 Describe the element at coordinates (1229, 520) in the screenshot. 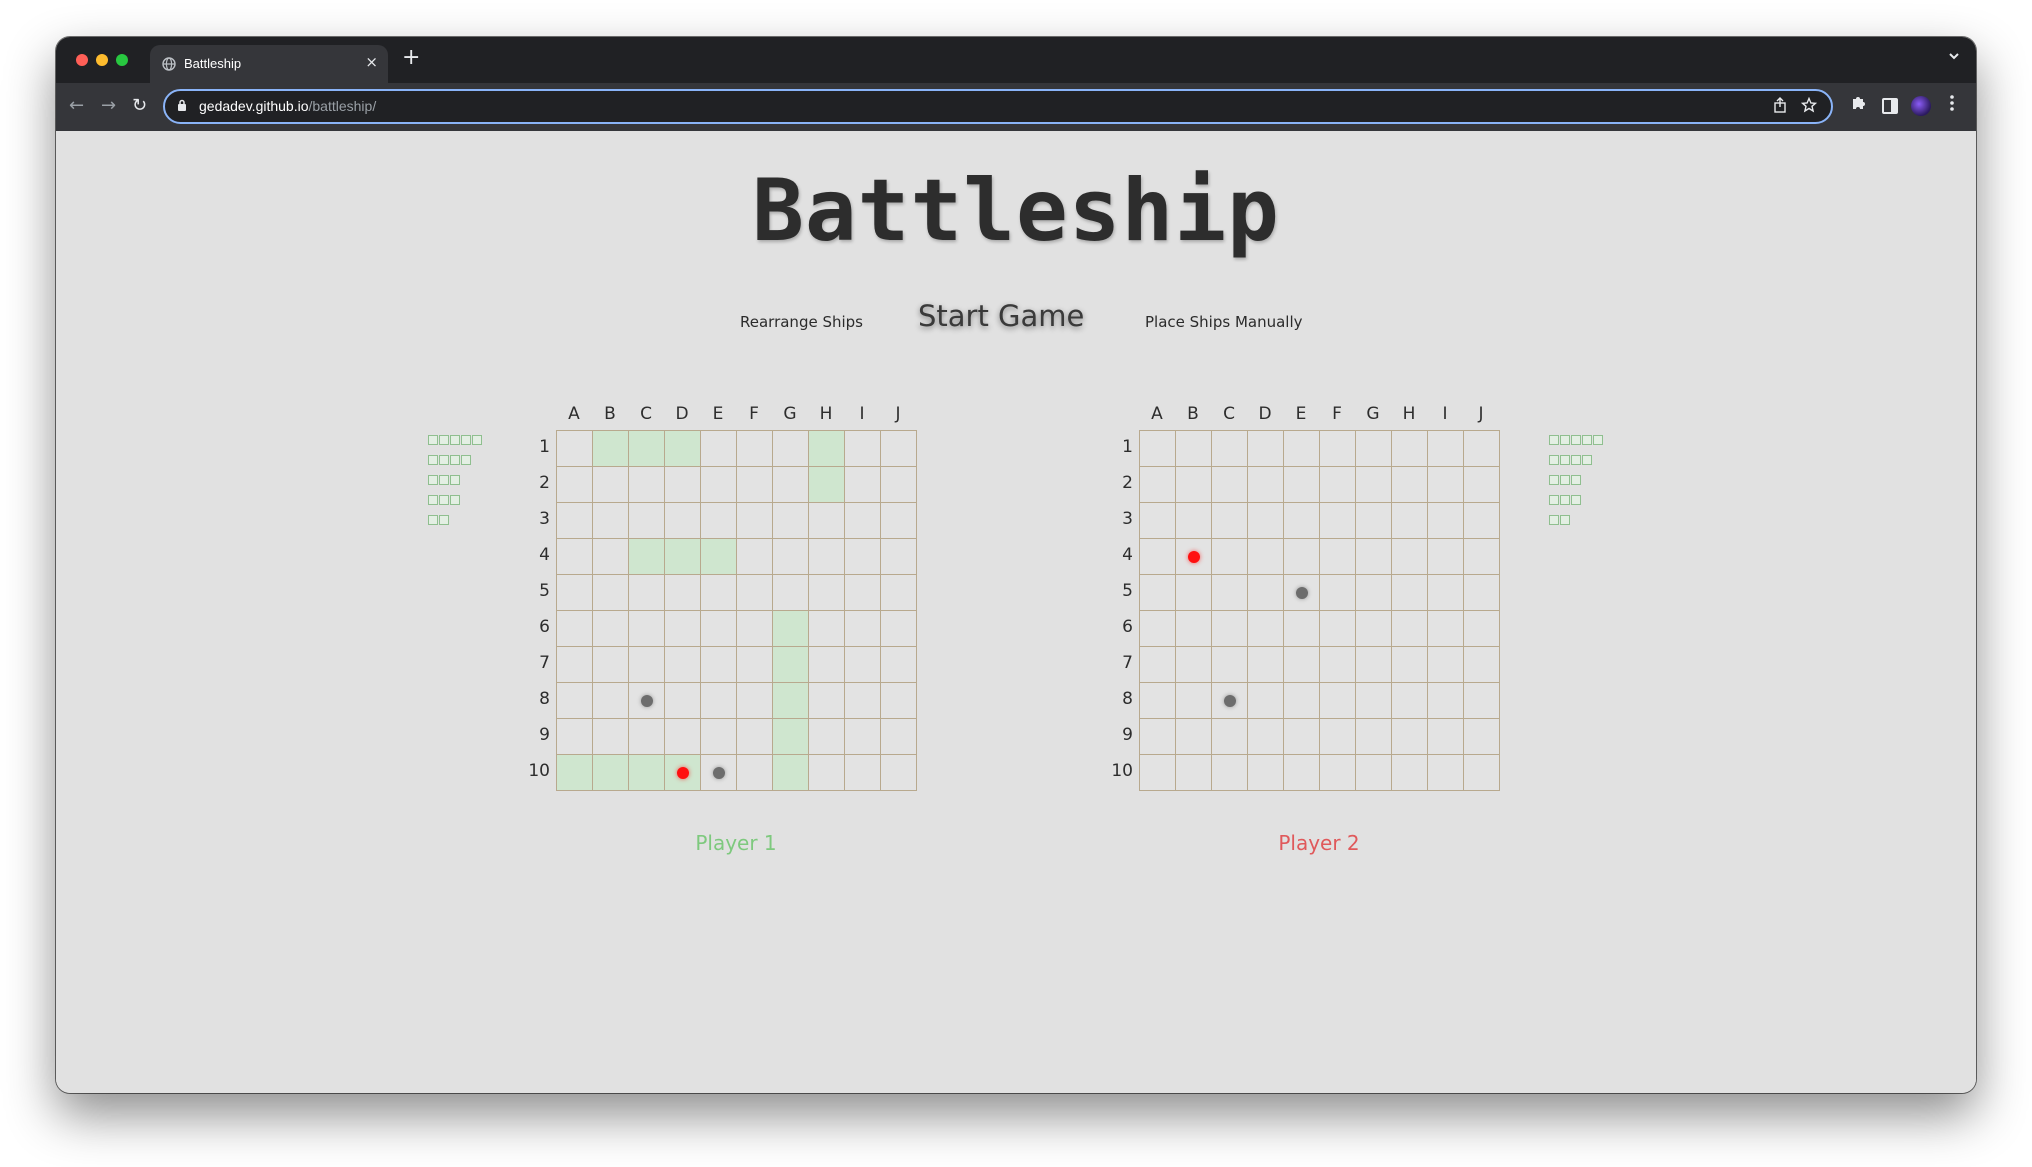

I see `board-cell-c3` at that location.